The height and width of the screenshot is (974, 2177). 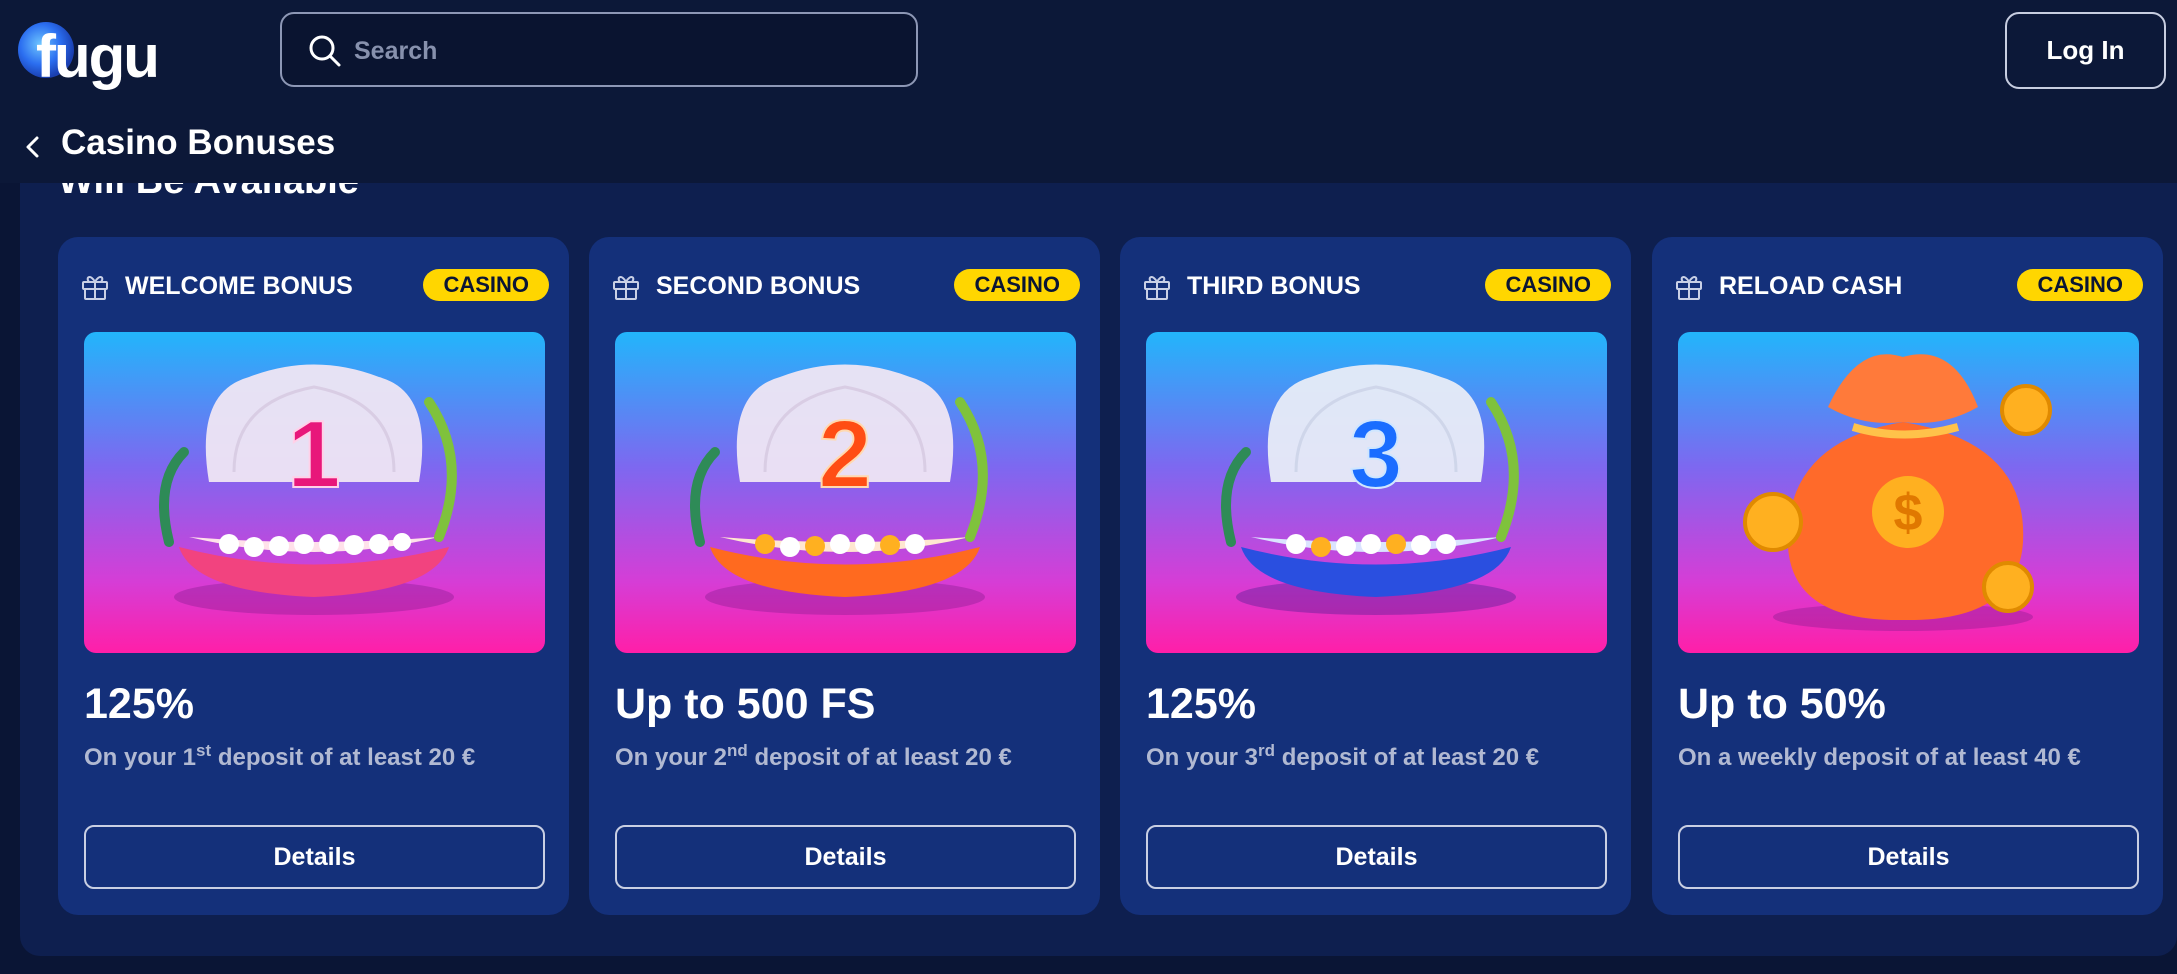 What do you see at coordinates (1811, 286) in the screenshot?
I see `card-title: RELOAD CASH` at bounding box center [1811, 286].